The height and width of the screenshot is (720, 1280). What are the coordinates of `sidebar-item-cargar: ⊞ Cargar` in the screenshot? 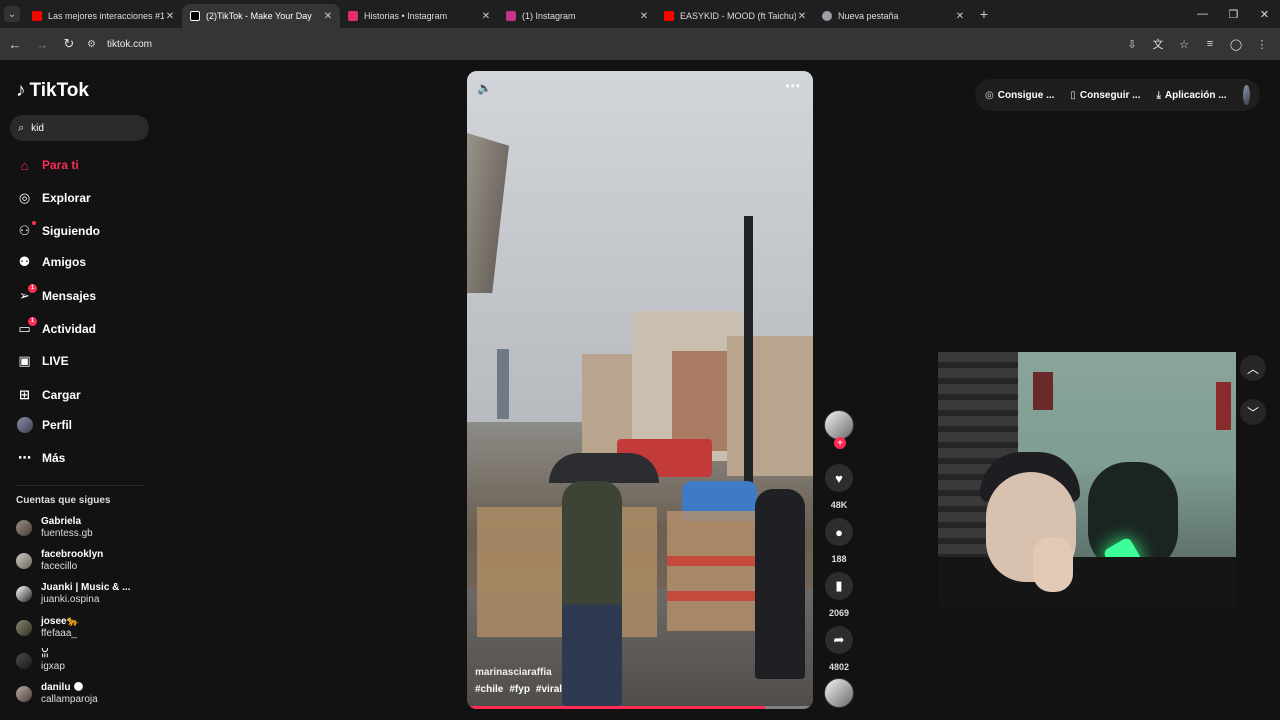 It's located at (48, 395).